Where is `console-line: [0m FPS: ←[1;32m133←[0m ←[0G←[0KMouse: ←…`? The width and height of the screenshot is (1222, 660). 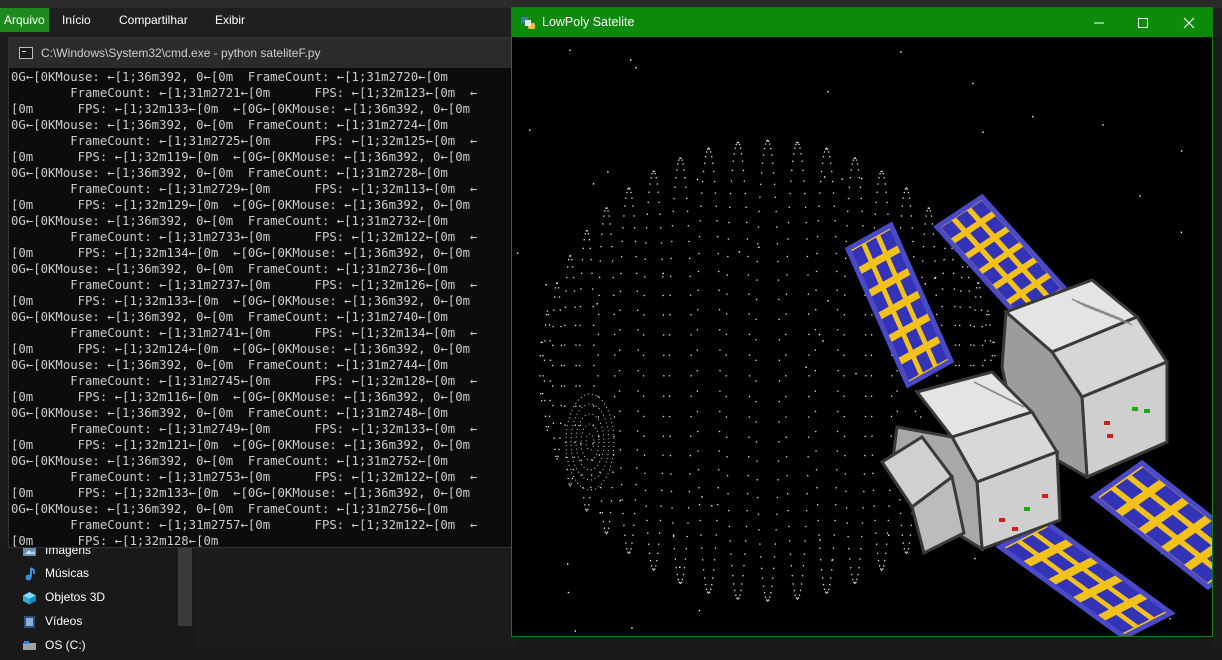
console-line: [0m FPS: ←[1;32m133←[0m ←[0G←[0KMouse: ←… is located at coordinates (241, 109).